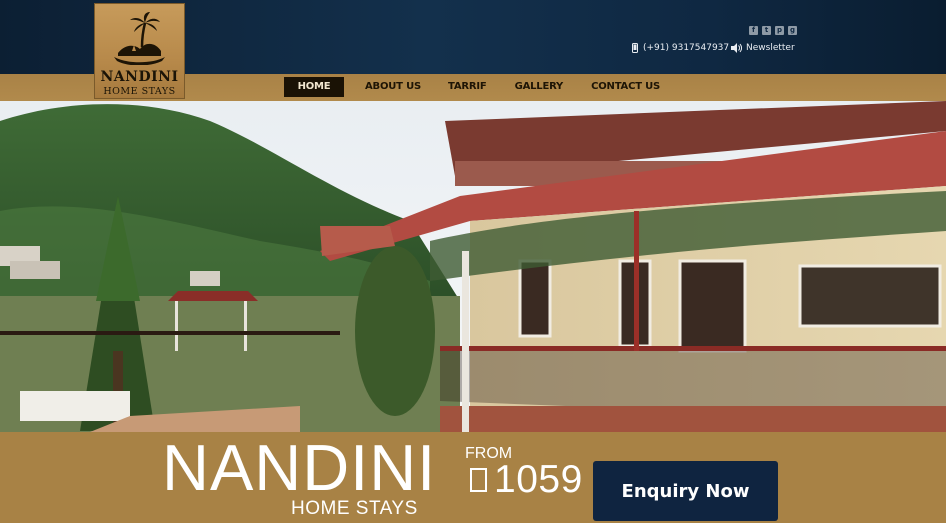 Image resolution: width=946 pixels, height=523 pixels. What do you see at coordinates (635, 48) in the screenshot?
I see `mobile-phone-icon` at bounding box center [635, 48].